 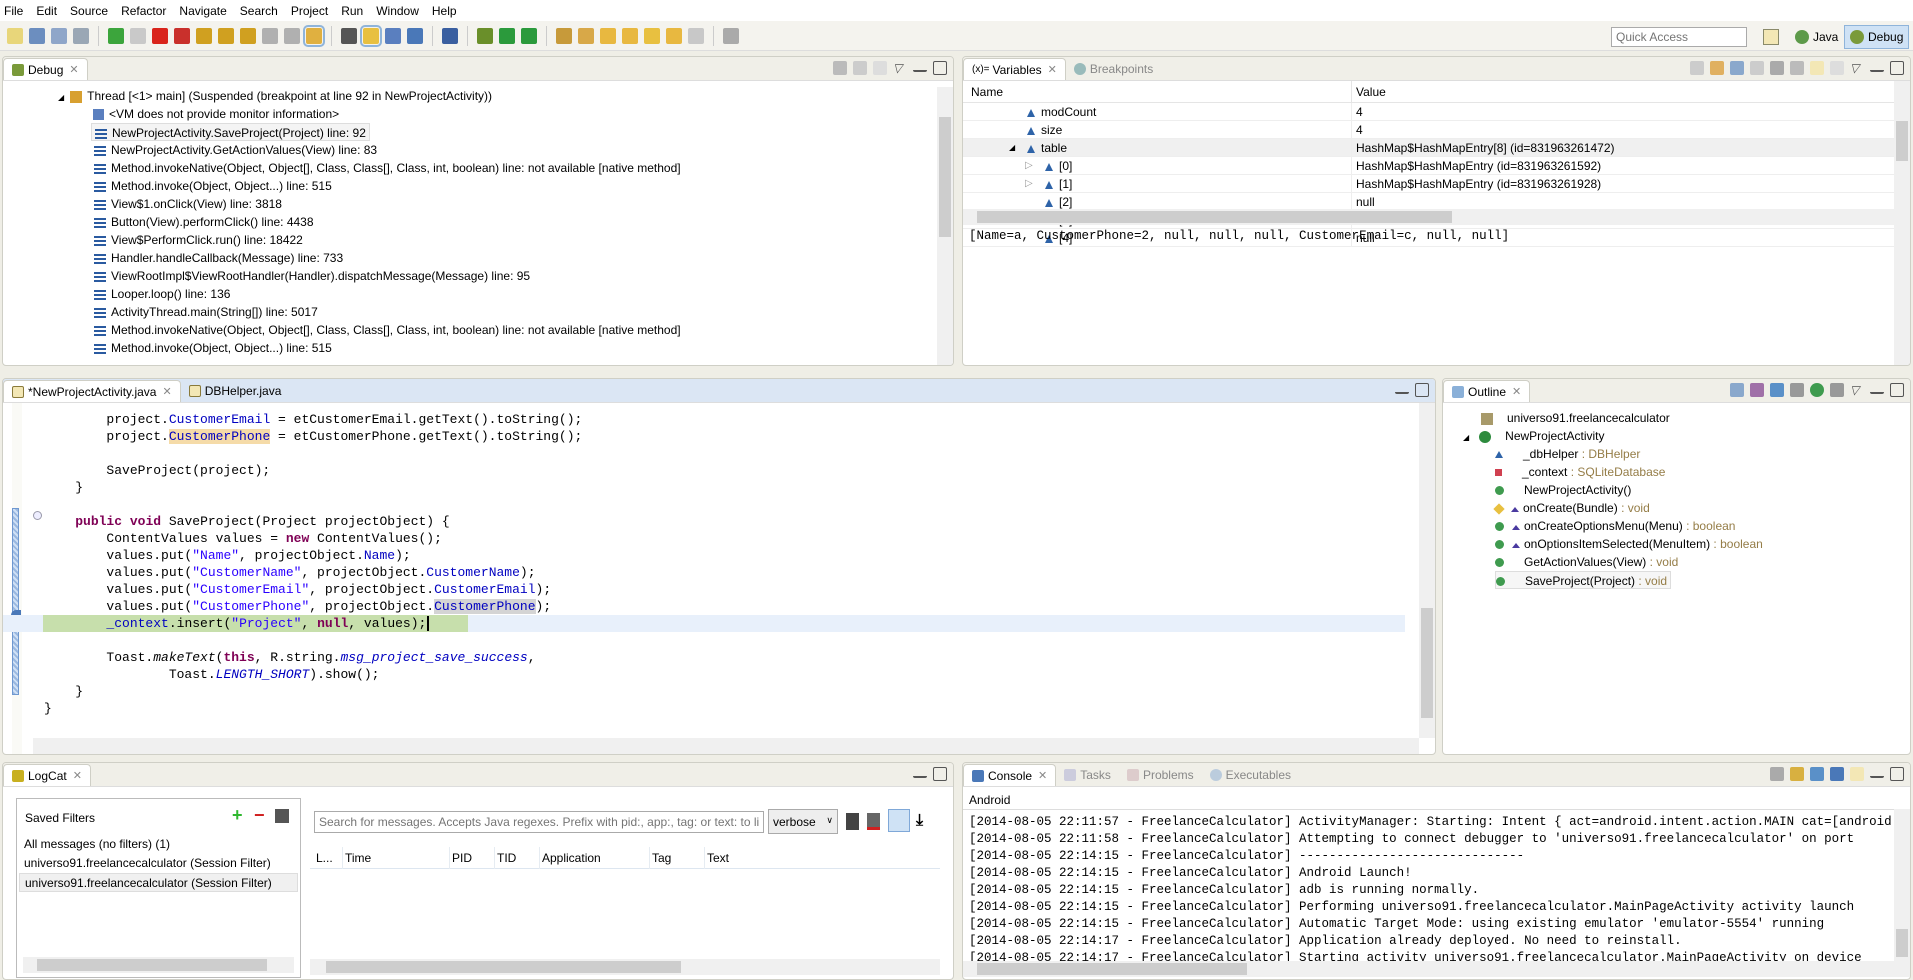 What do you see at coordinates (570, 858) in the screenshot?
I see `logcat-column-application: Application` at bounding box center [570, 858].